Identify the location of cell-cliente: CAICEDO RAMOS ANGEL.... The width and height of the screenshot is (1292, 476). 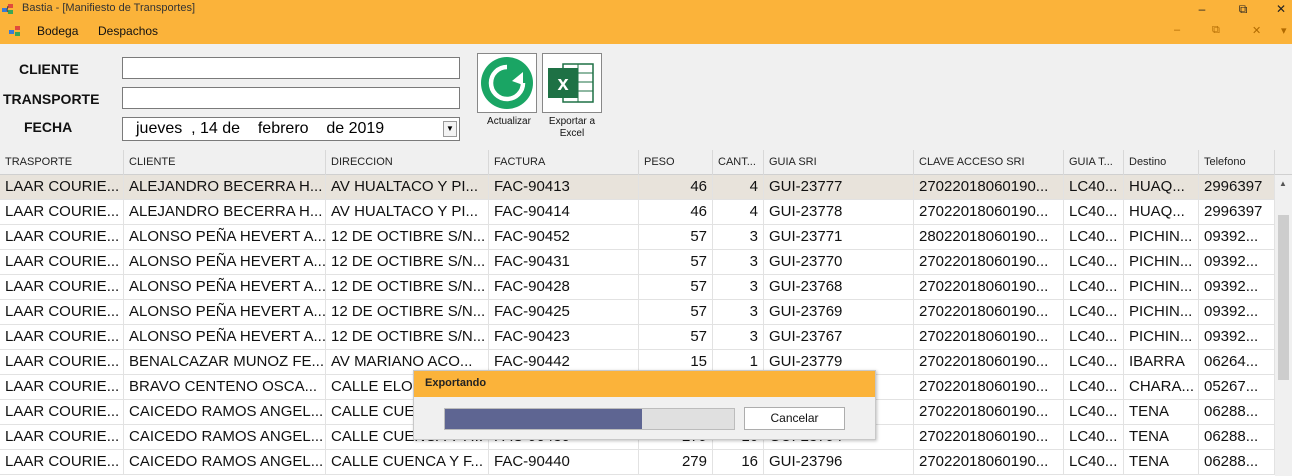
(225, 412).